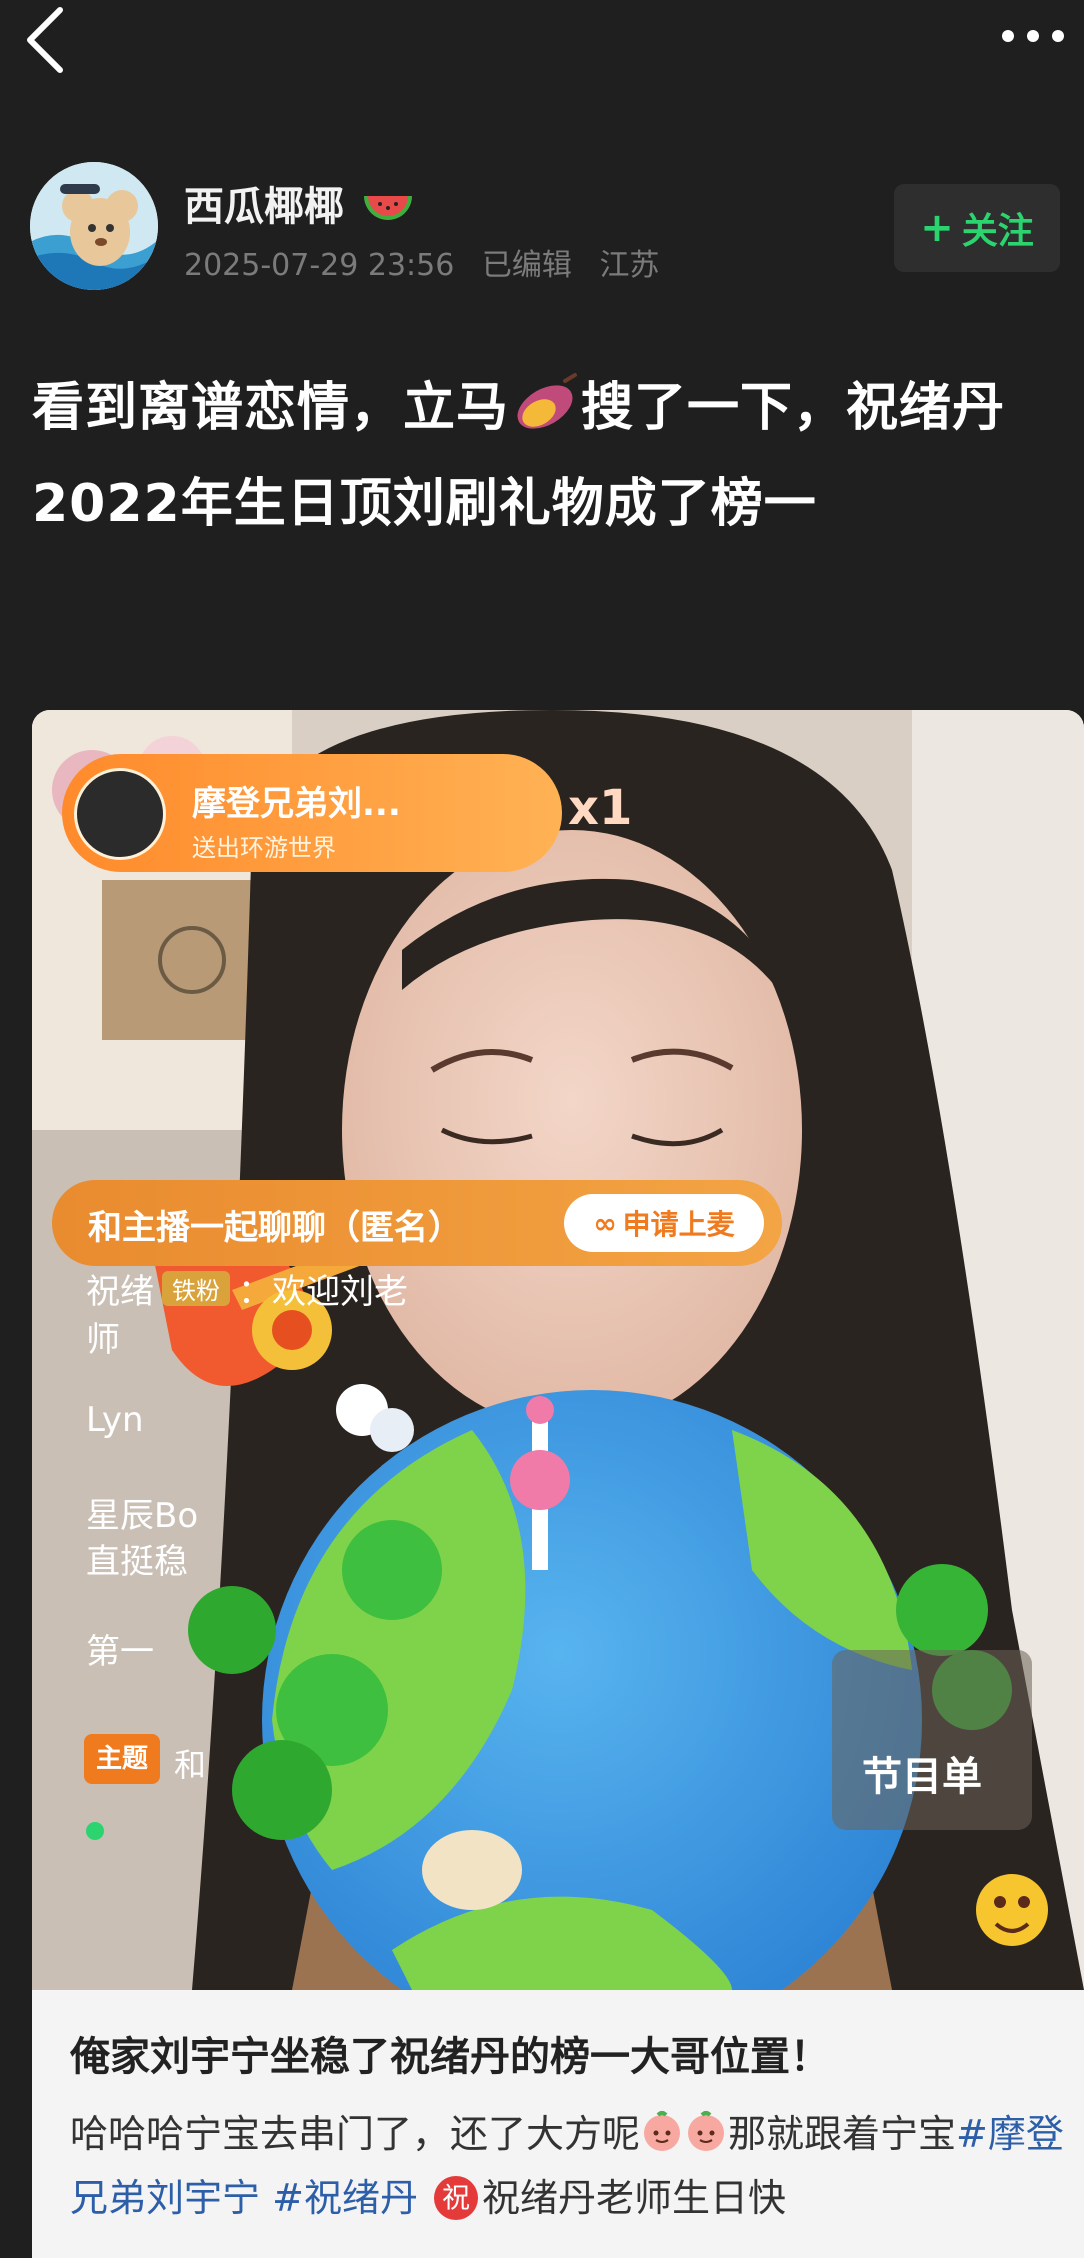 Image resolution: width=1084 pixels, height=2258 pixels. What do you see at coordinates (547, 456) in the screenshot?
I see `post-title: 看到离谱恋情，立马 搜了一下，祝绪丹2022年生日顶刘刷礼物成了榜一` at bounding box center [547, 456].